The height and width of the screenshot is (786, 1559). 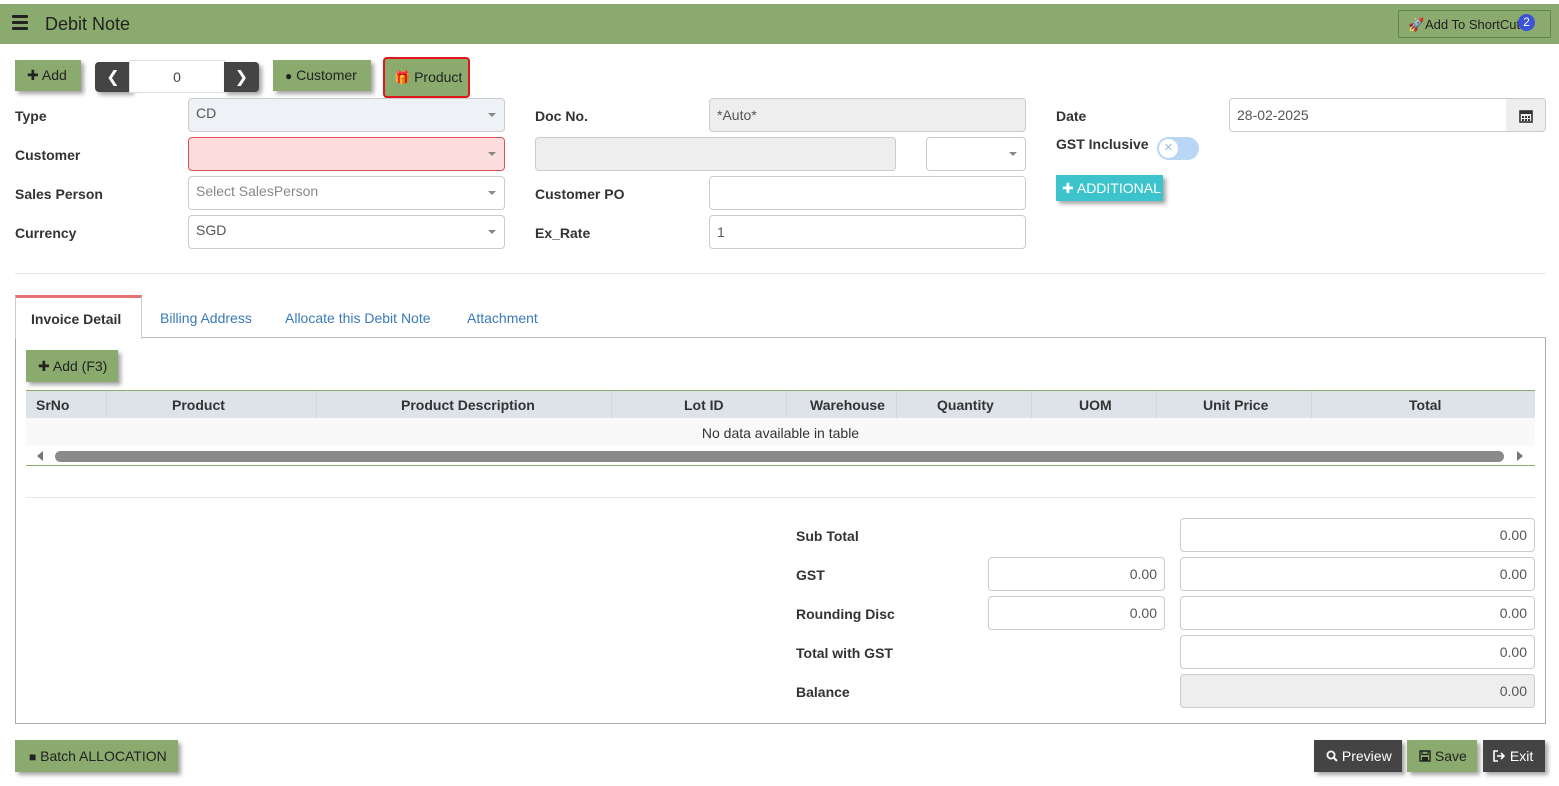 I want to click on preview-label: Preview, so click(x=1366, y=756).